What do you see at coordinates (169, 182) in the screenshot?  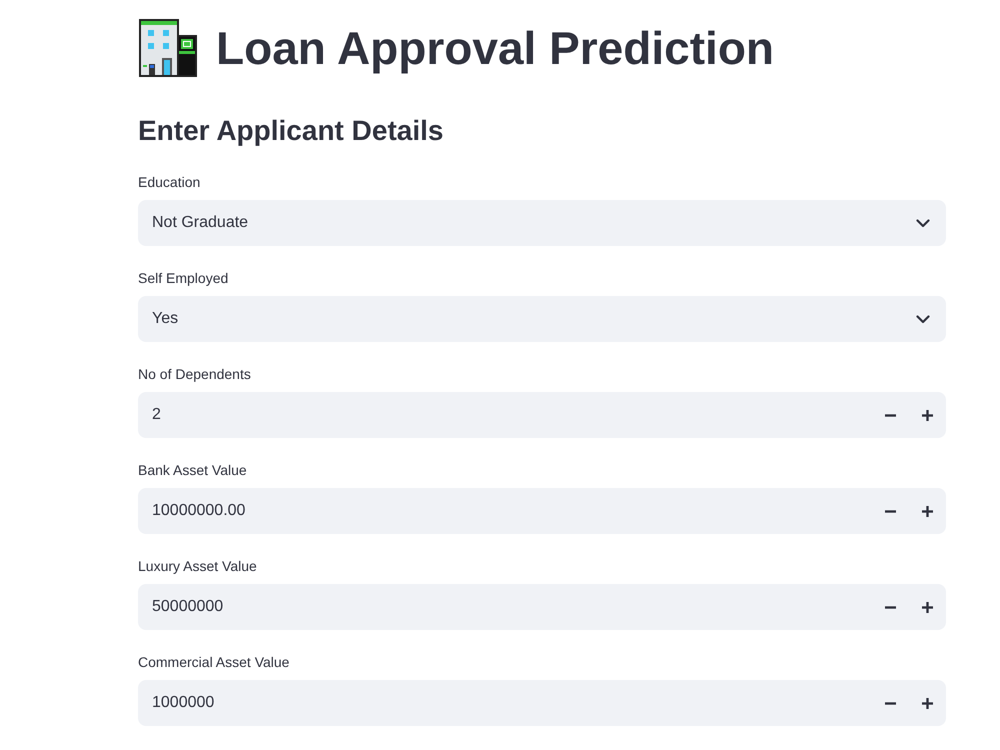 I see `field-label: Education` at bounding box center [169, 182].